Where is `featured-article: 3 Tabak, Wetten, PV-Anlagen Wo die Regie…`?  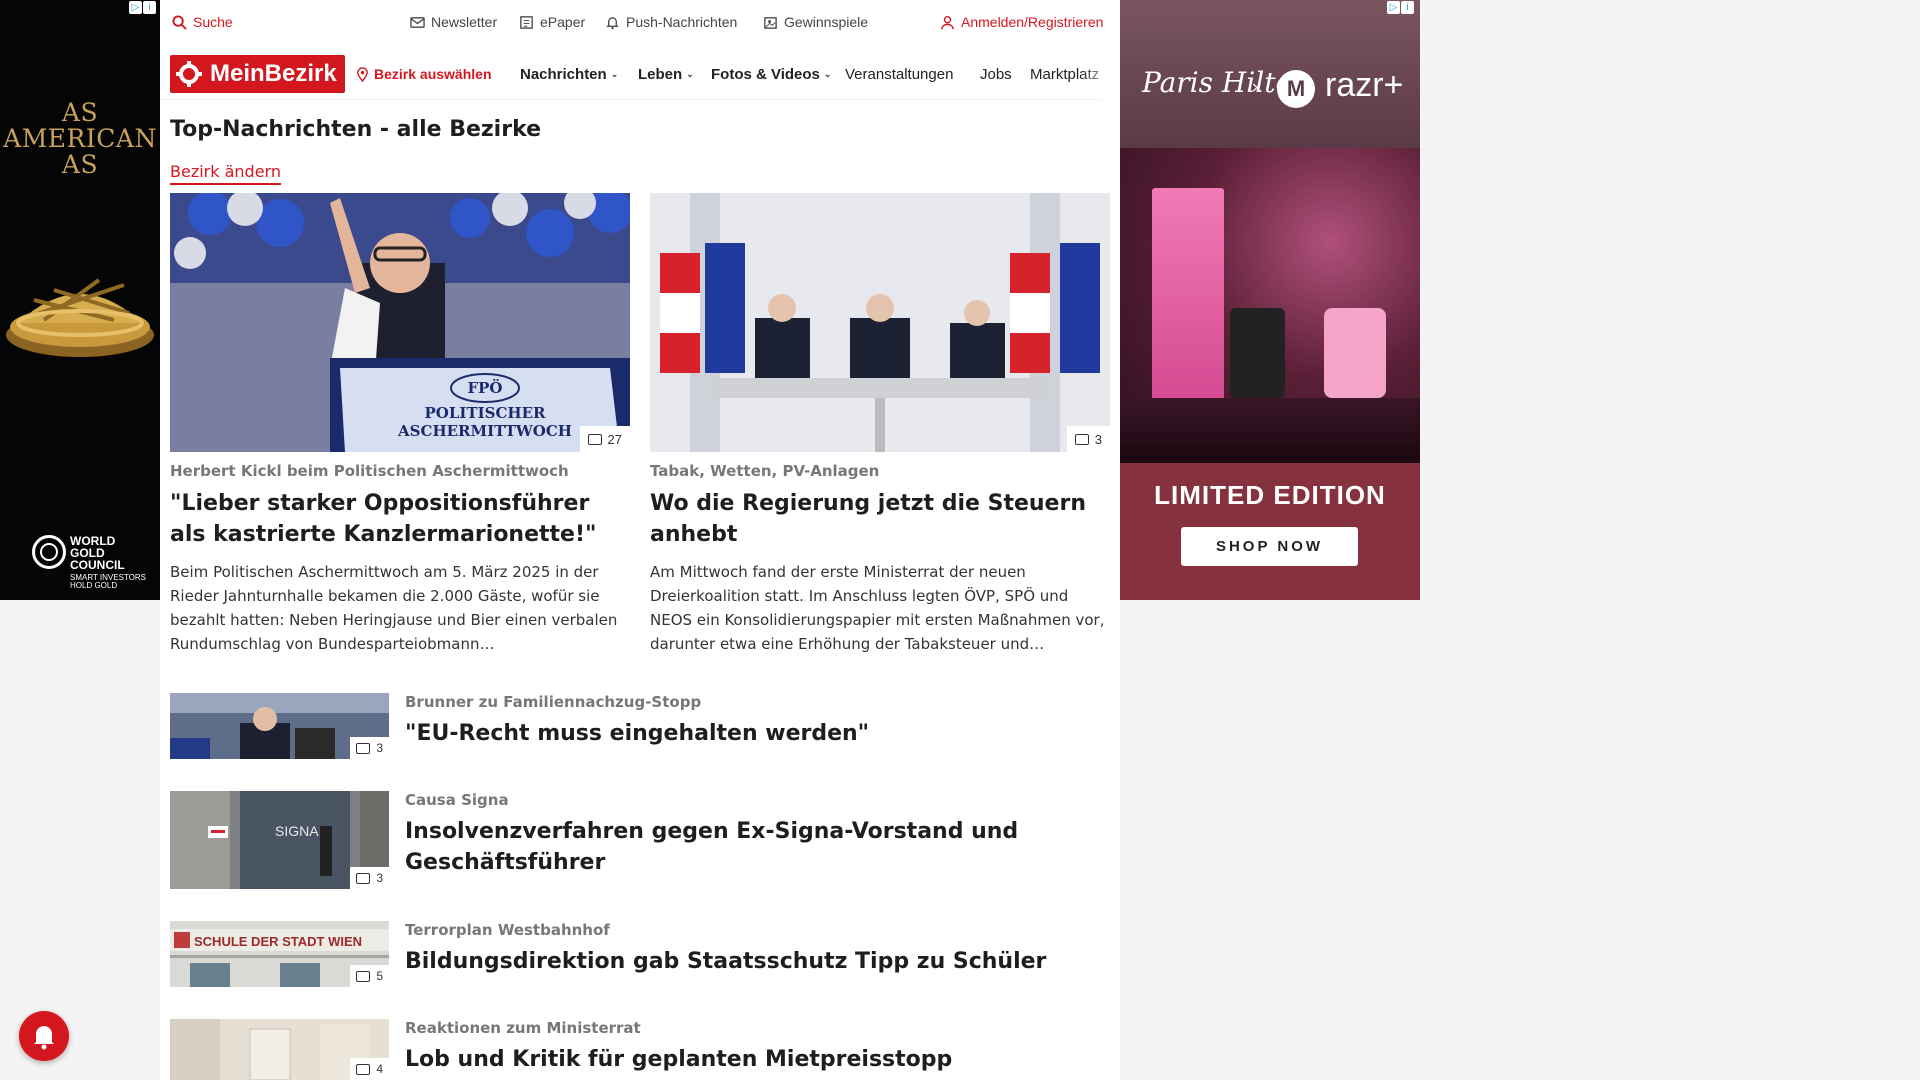 featured-article: 3 Tabak, Wetten, PV-Anlagen Wo die Regie… is located at coordinates (880, 424).